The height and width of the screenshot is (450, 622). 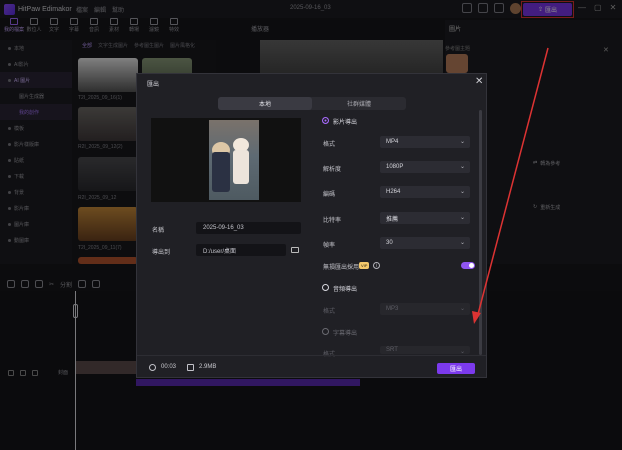 What do you see at coordinates (476, 317) in the screenshot?
I see `arrow-head-icon` at bounding box center [476, 317].